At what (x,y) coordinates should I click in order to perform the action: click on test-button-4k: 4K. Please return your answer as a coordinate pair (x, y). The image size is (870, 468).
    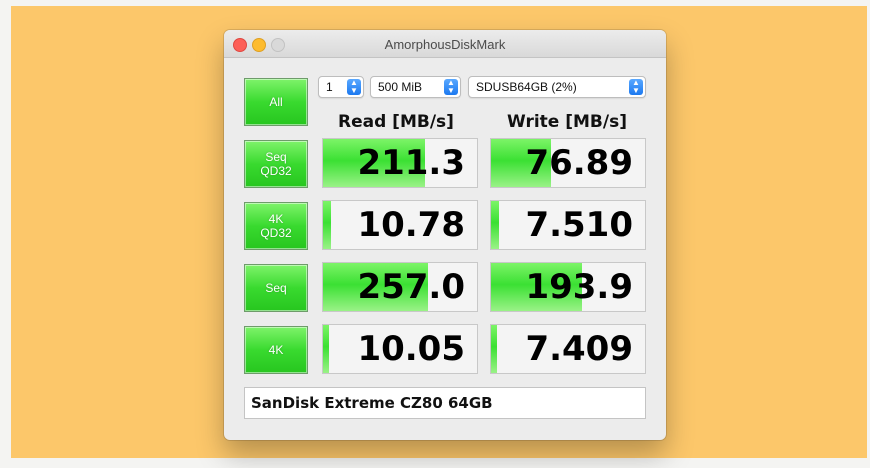
    Looking at the image, I should click on (276, 350).